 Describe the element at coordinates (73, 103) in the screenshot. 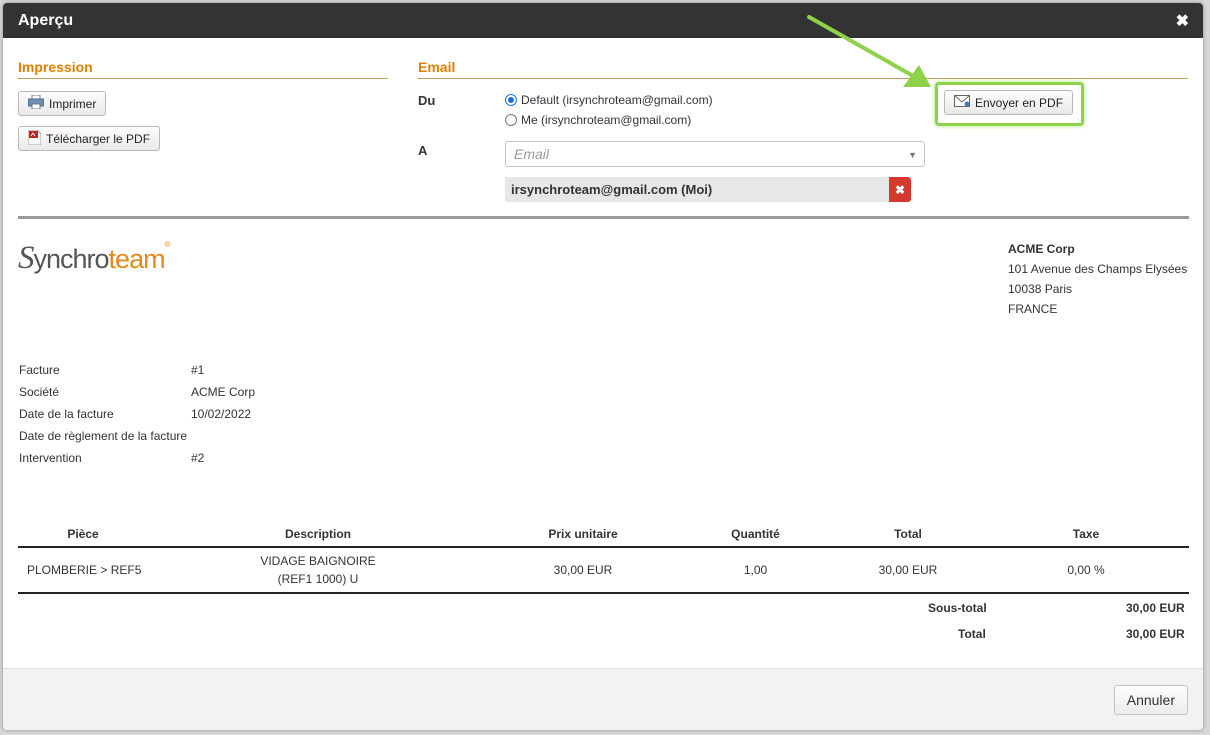

I see `print-button-label: Imprimer` at that location.